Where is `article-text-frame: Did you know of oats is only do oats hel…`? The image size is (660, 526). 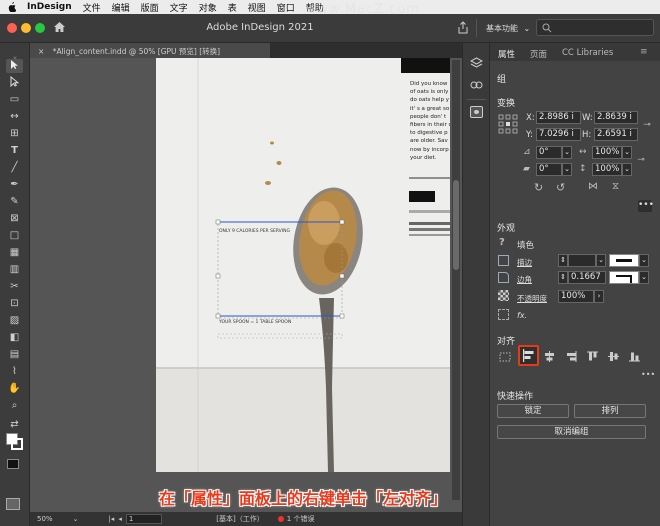
article-text-frame: Did you know of oats is only do oats hel… is located at coordinates (430, 121).